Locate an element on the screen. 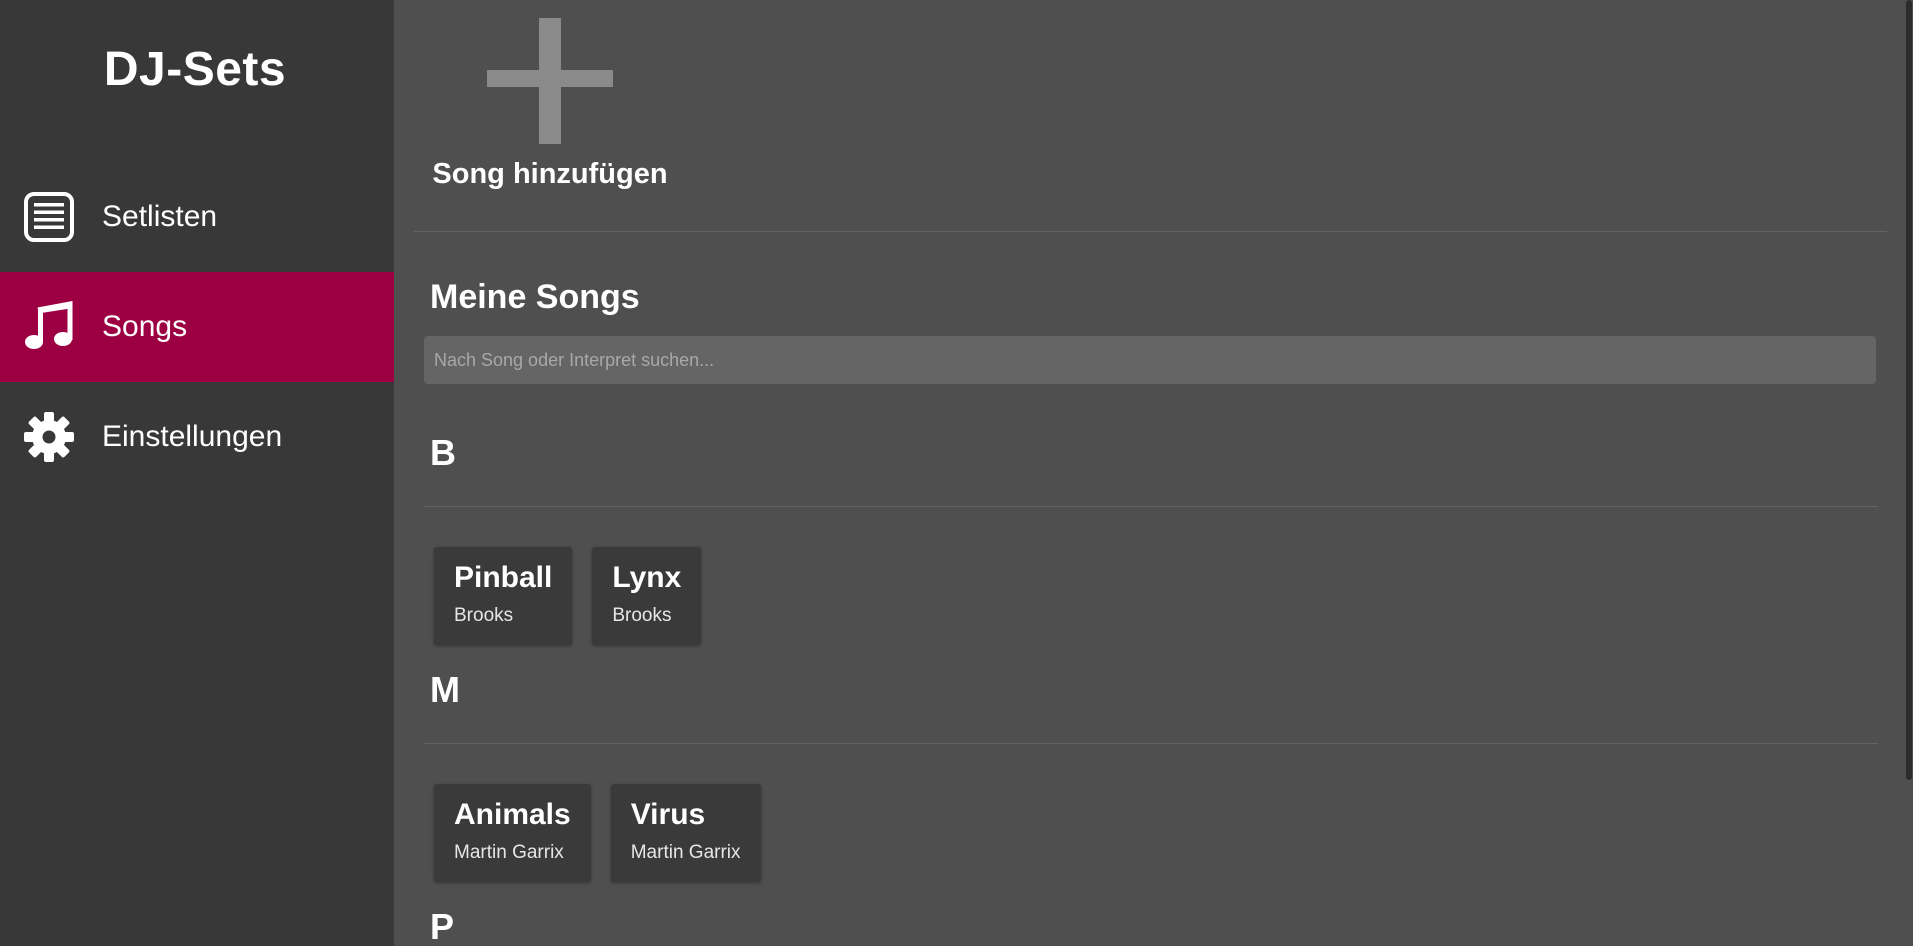 The width and height of the screenshot is (1913, 946). sidebar-item-label: Einstellungen is located at coordinates (192, 436).